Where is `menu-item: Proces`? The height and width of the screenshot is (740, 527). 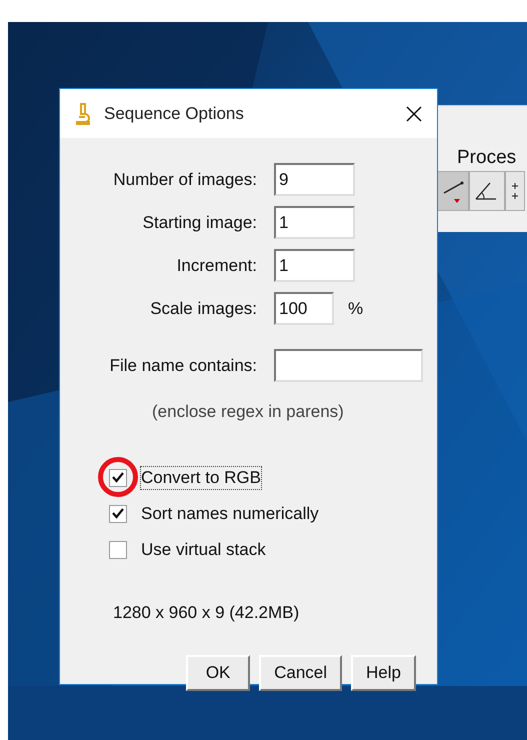
menu-item: Proces is located at coordinates (492, 157).